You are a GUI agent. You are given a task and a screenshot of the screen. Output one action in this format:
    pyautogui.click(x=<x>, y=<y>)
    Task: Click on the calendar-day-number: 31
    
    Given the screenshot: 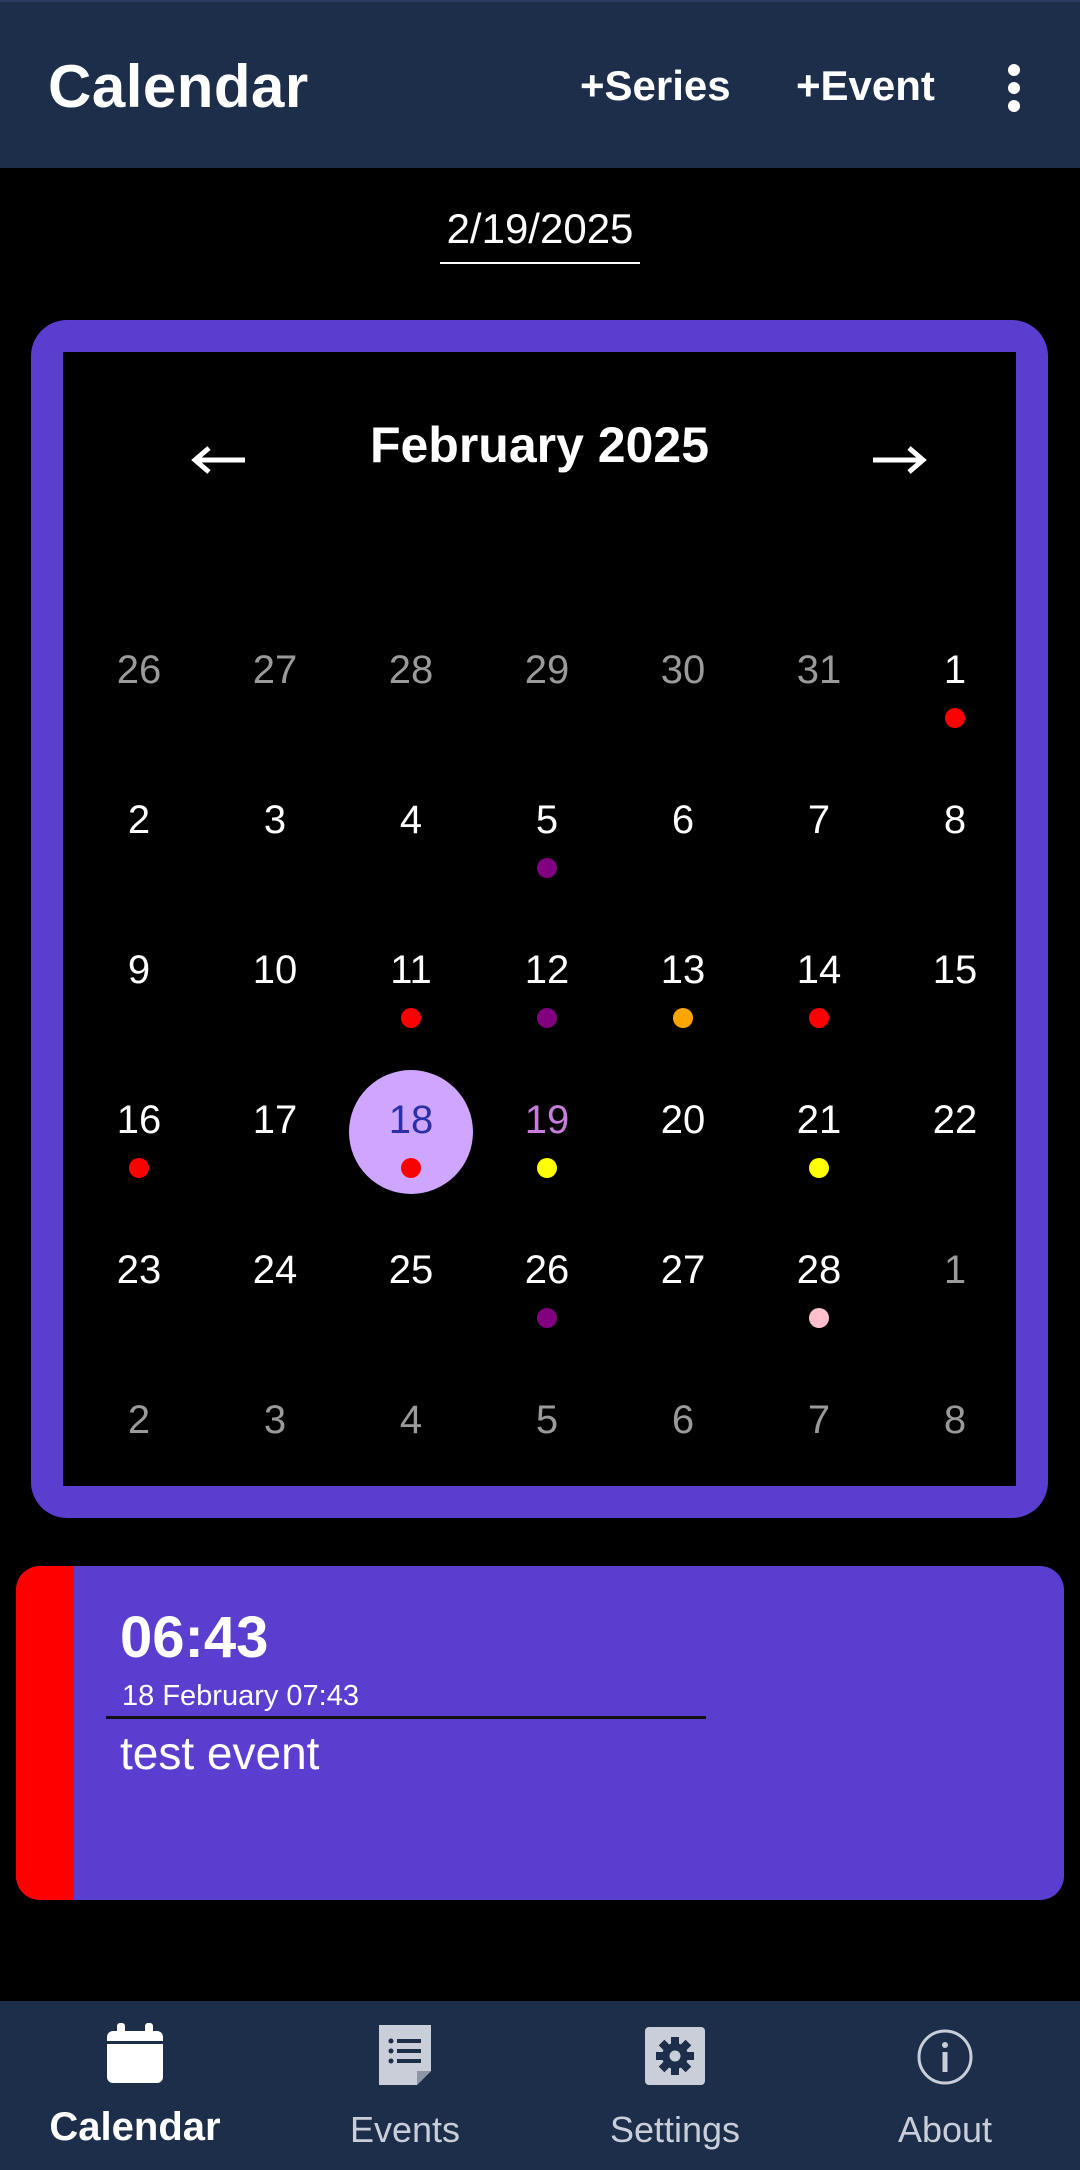 What is the action you would take?
    pyautogui.click(x=819, y=670)
    